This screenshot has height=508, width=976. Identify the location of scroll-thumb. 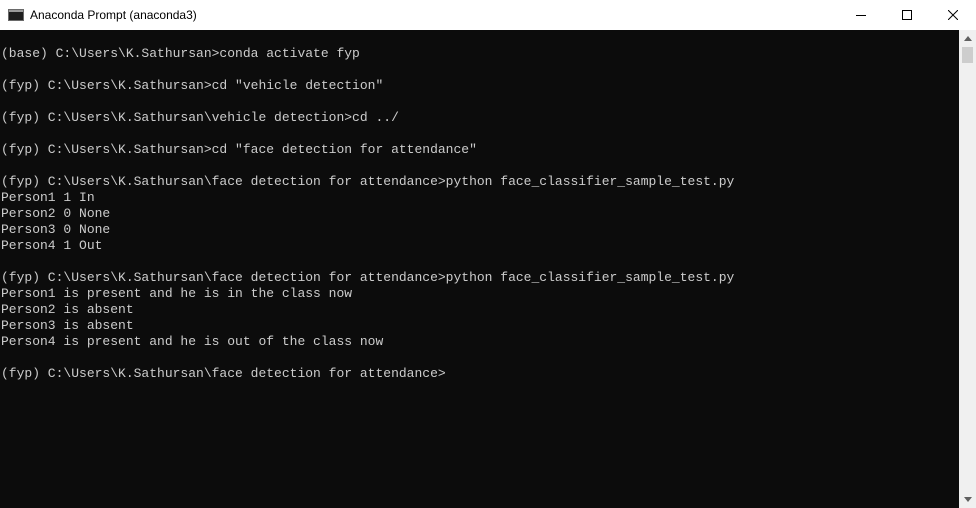
(967, 55).